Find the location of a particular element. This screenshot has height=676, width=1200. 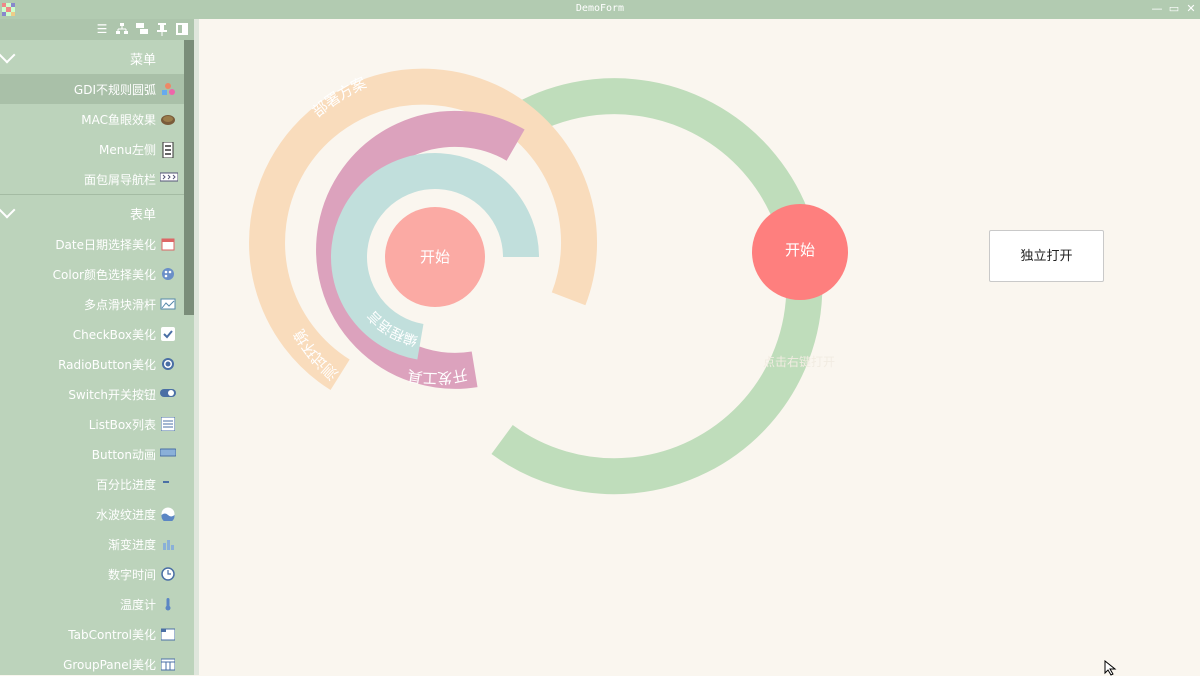

radio-icon is located at coordinates (168, 364).